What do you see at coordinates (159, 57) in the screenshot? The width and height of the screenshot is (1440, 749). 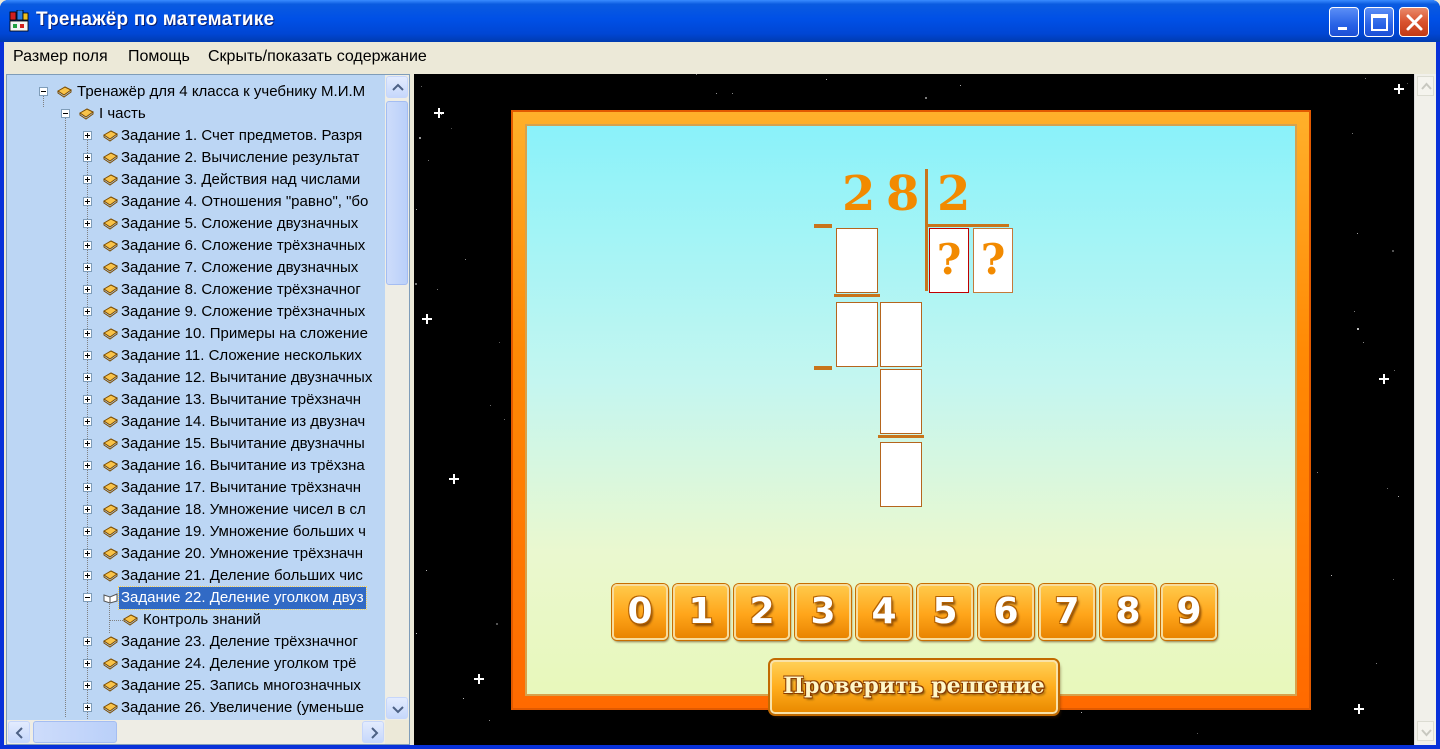 I see `menu-help: Помощь` at bounding box center [159, 57].